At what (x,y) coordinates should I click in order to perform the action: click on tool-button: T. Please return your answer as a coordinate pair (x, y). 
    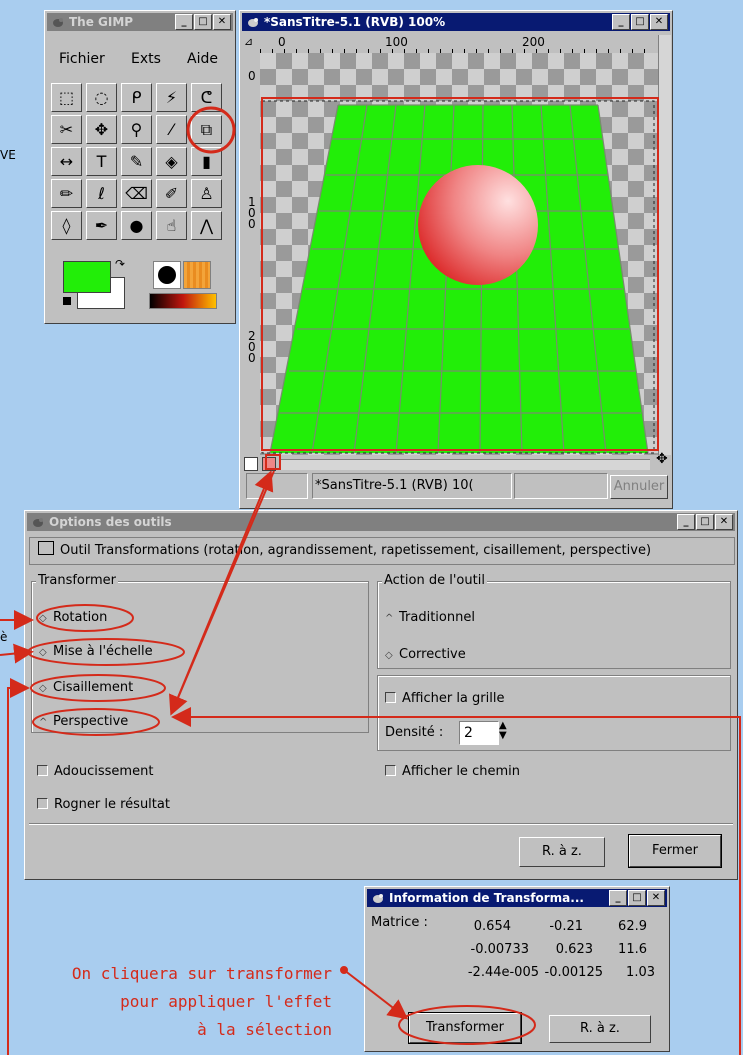
    Looking at the image, I should click on (101, 161).